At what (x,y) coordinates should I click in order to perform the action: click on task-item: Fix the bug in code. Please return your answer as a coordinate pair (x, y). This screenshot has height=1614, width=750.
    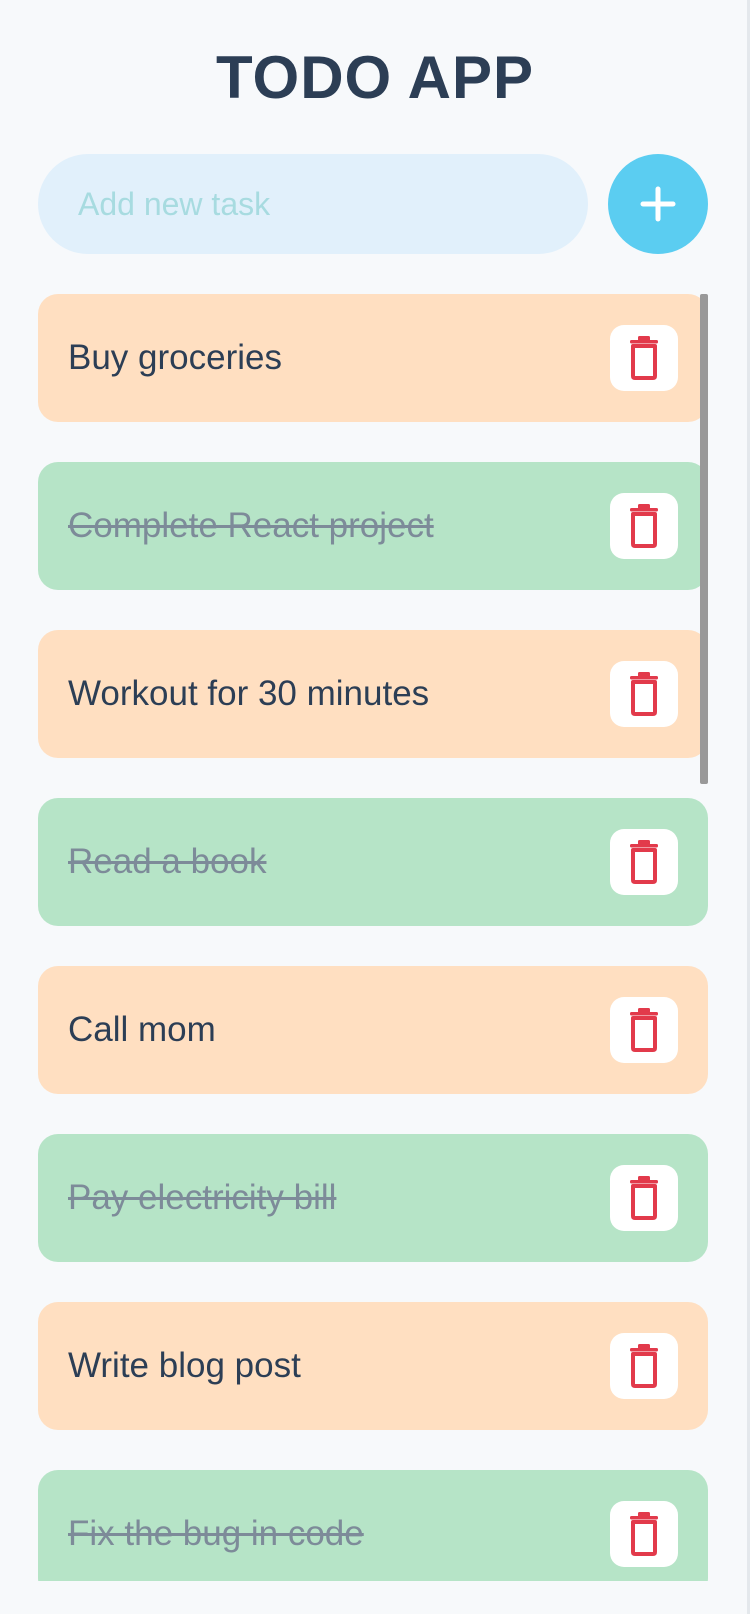
    Looking at the image, I should click on (373, 1525).